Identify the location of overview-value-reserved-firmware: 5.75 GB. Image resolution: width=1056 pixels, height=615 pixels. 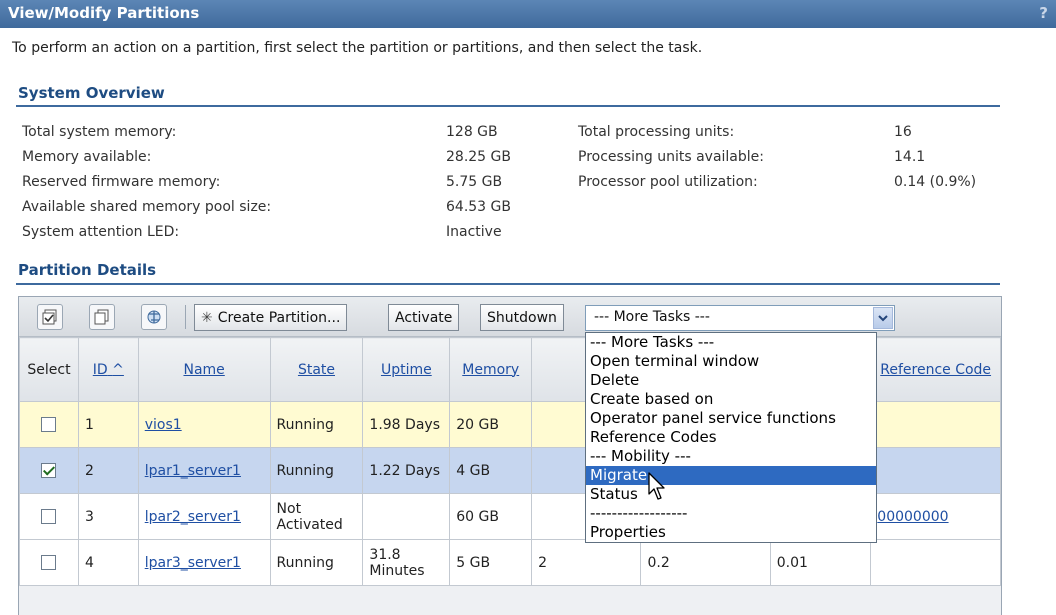
(474, 182).